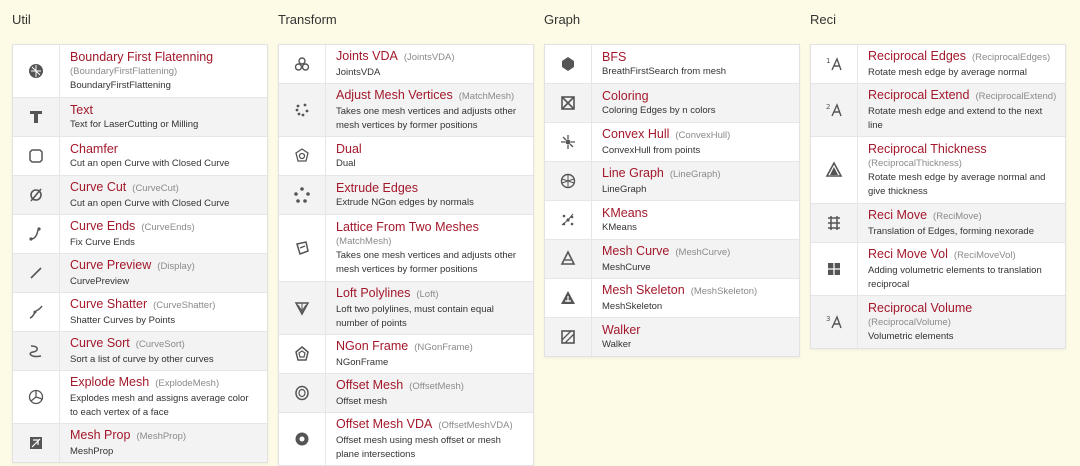 The height and width of the screenshot is (466, 1080). Describe the element at coordinates (625, 96) in the screenshot. I see `item-name-link: Coloring` at that location.